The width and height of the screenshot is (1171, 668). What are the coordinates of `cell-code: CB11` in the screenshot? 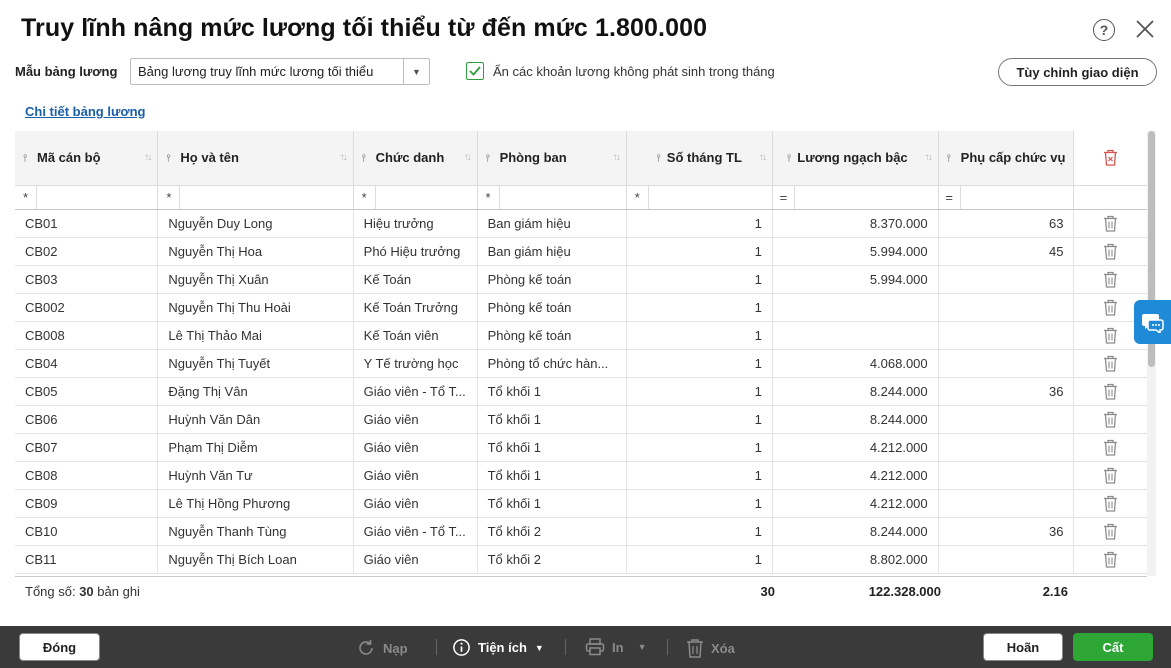 It's located at (87, 559).